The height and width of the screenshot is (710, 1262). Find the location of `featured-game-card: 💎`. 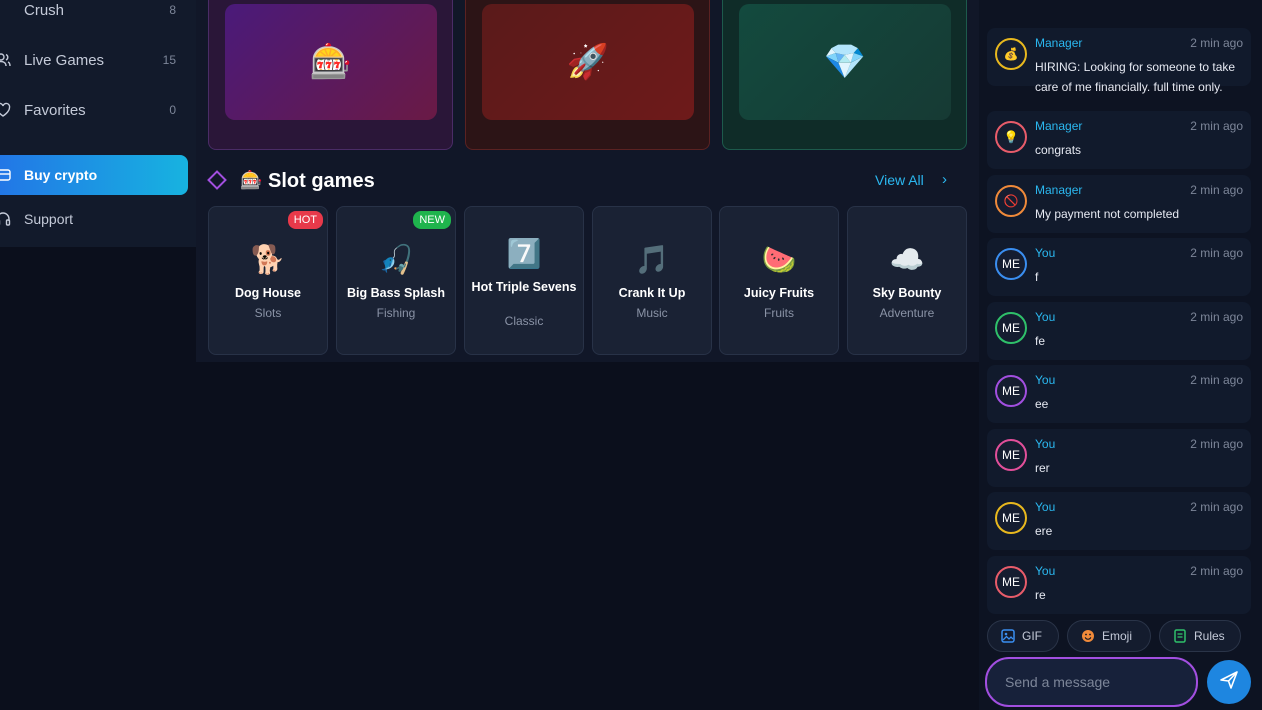

featured-game-card: 💎 is located at coordinates (844, 75).